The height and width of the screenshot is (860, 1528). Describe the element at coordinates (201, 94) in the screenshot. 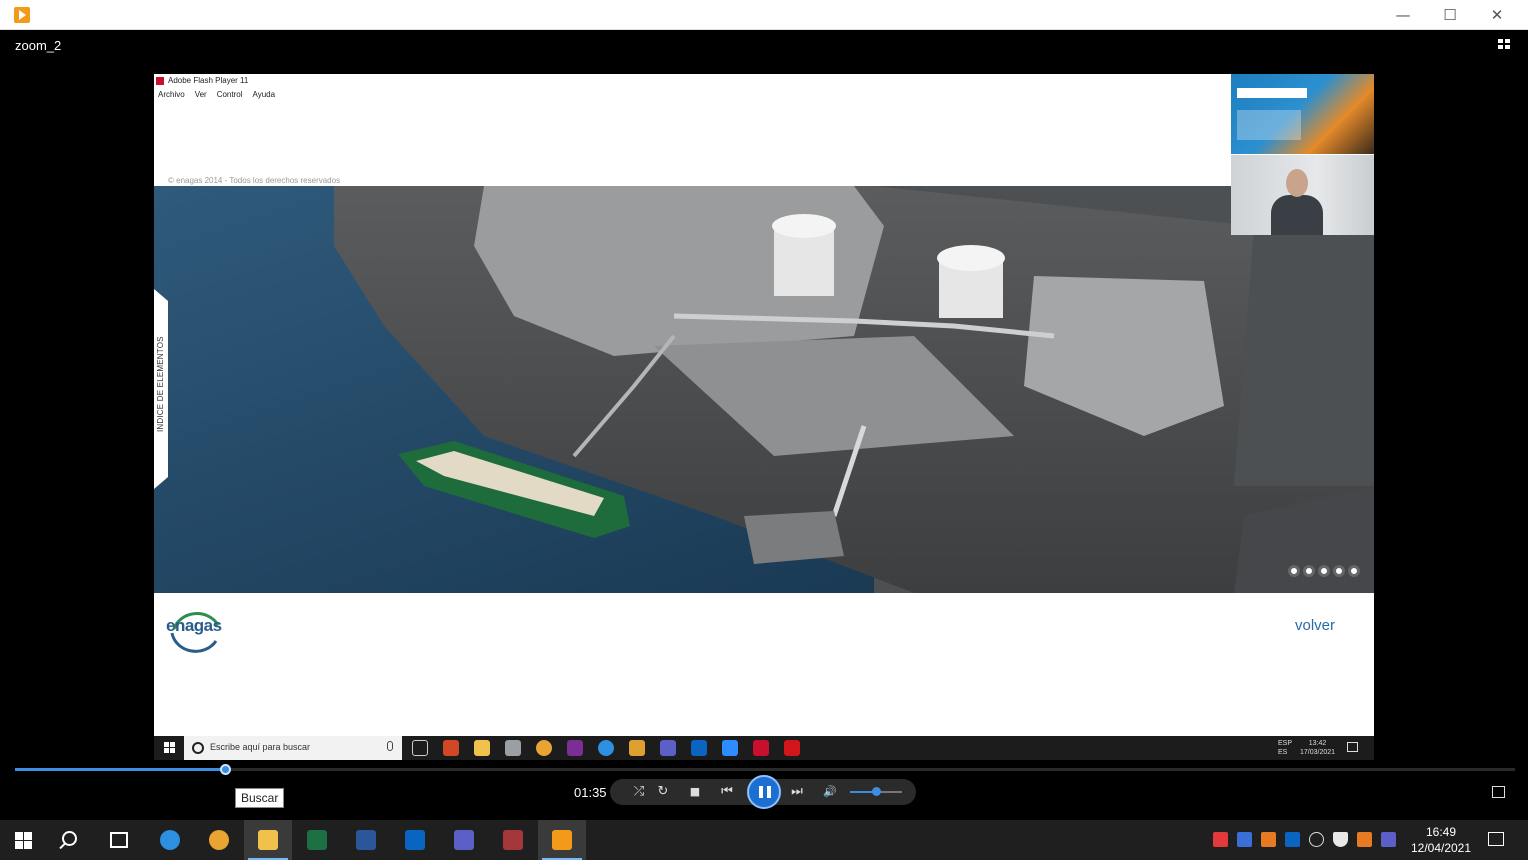

I see `menu-item-ver: Ver` at that location.